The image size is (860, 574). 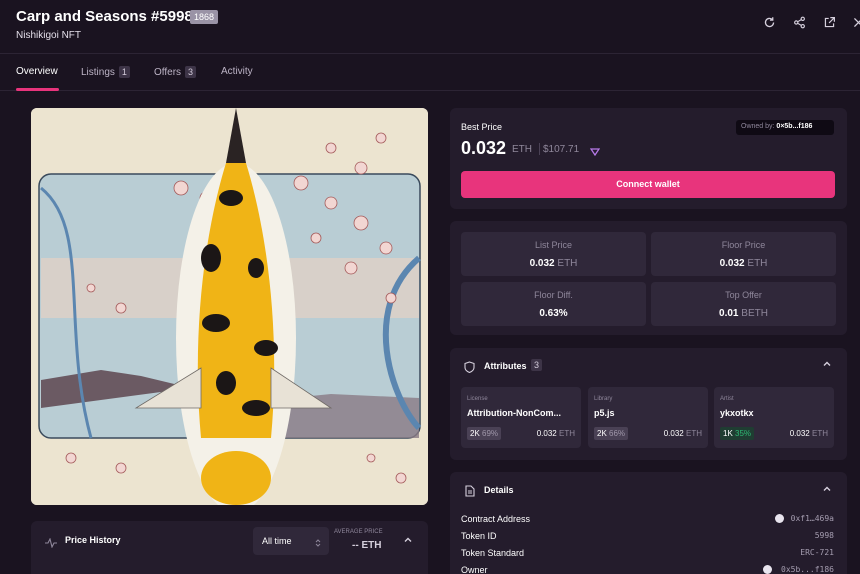 I want to click on contract-address-link: 0xf1…469a, so click(x=812, y=518).